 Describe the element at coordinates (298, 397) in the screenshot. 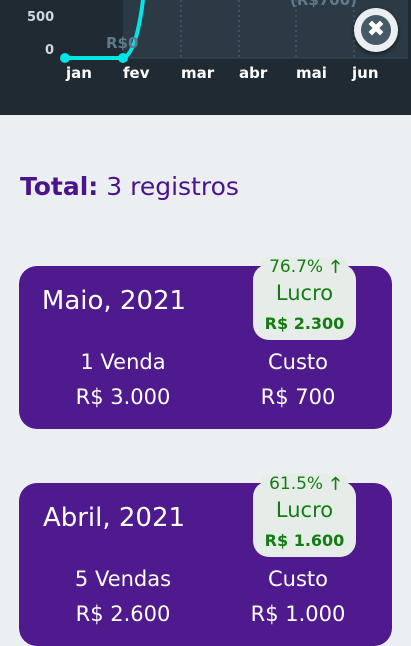

I see `card-cost-value: R$ 700` at that location.